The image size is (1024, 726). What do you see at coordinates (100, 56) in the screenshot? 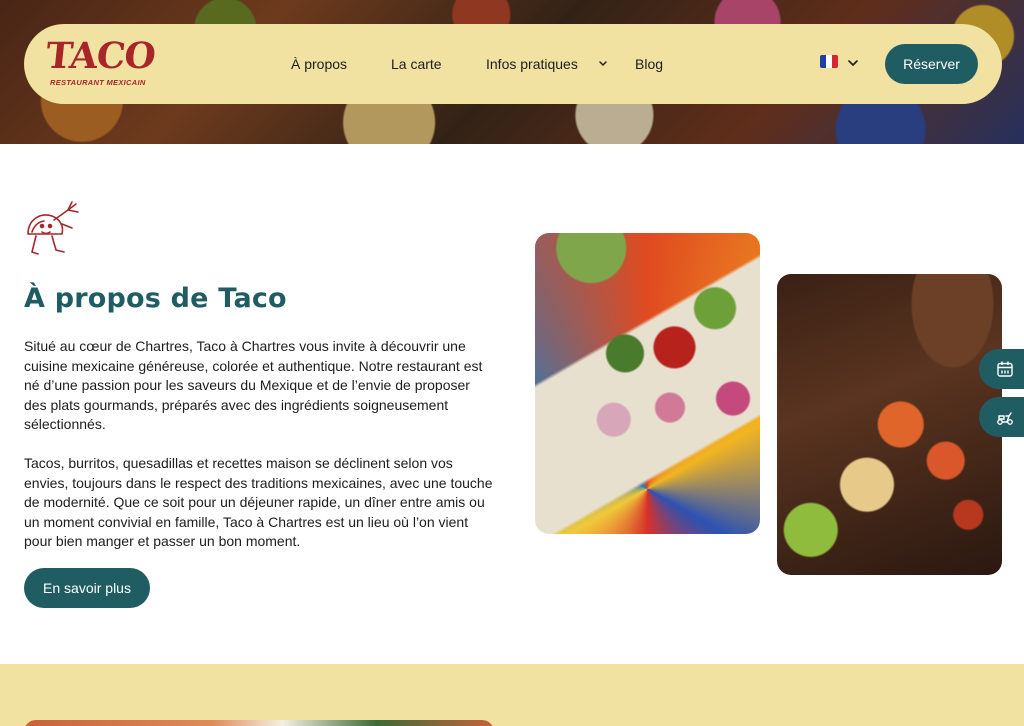
I see `logo-wordmark: TACO` at bounding box center [100, 56].